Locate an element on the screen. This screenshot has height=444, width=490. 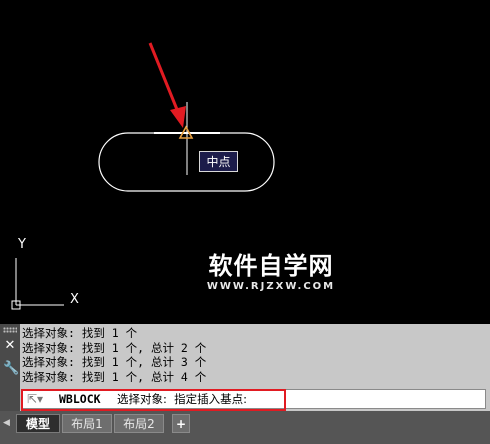
layout-tab-bar: ◀ 模型 布局1 布局2 + is located at coordinates (245, 427).